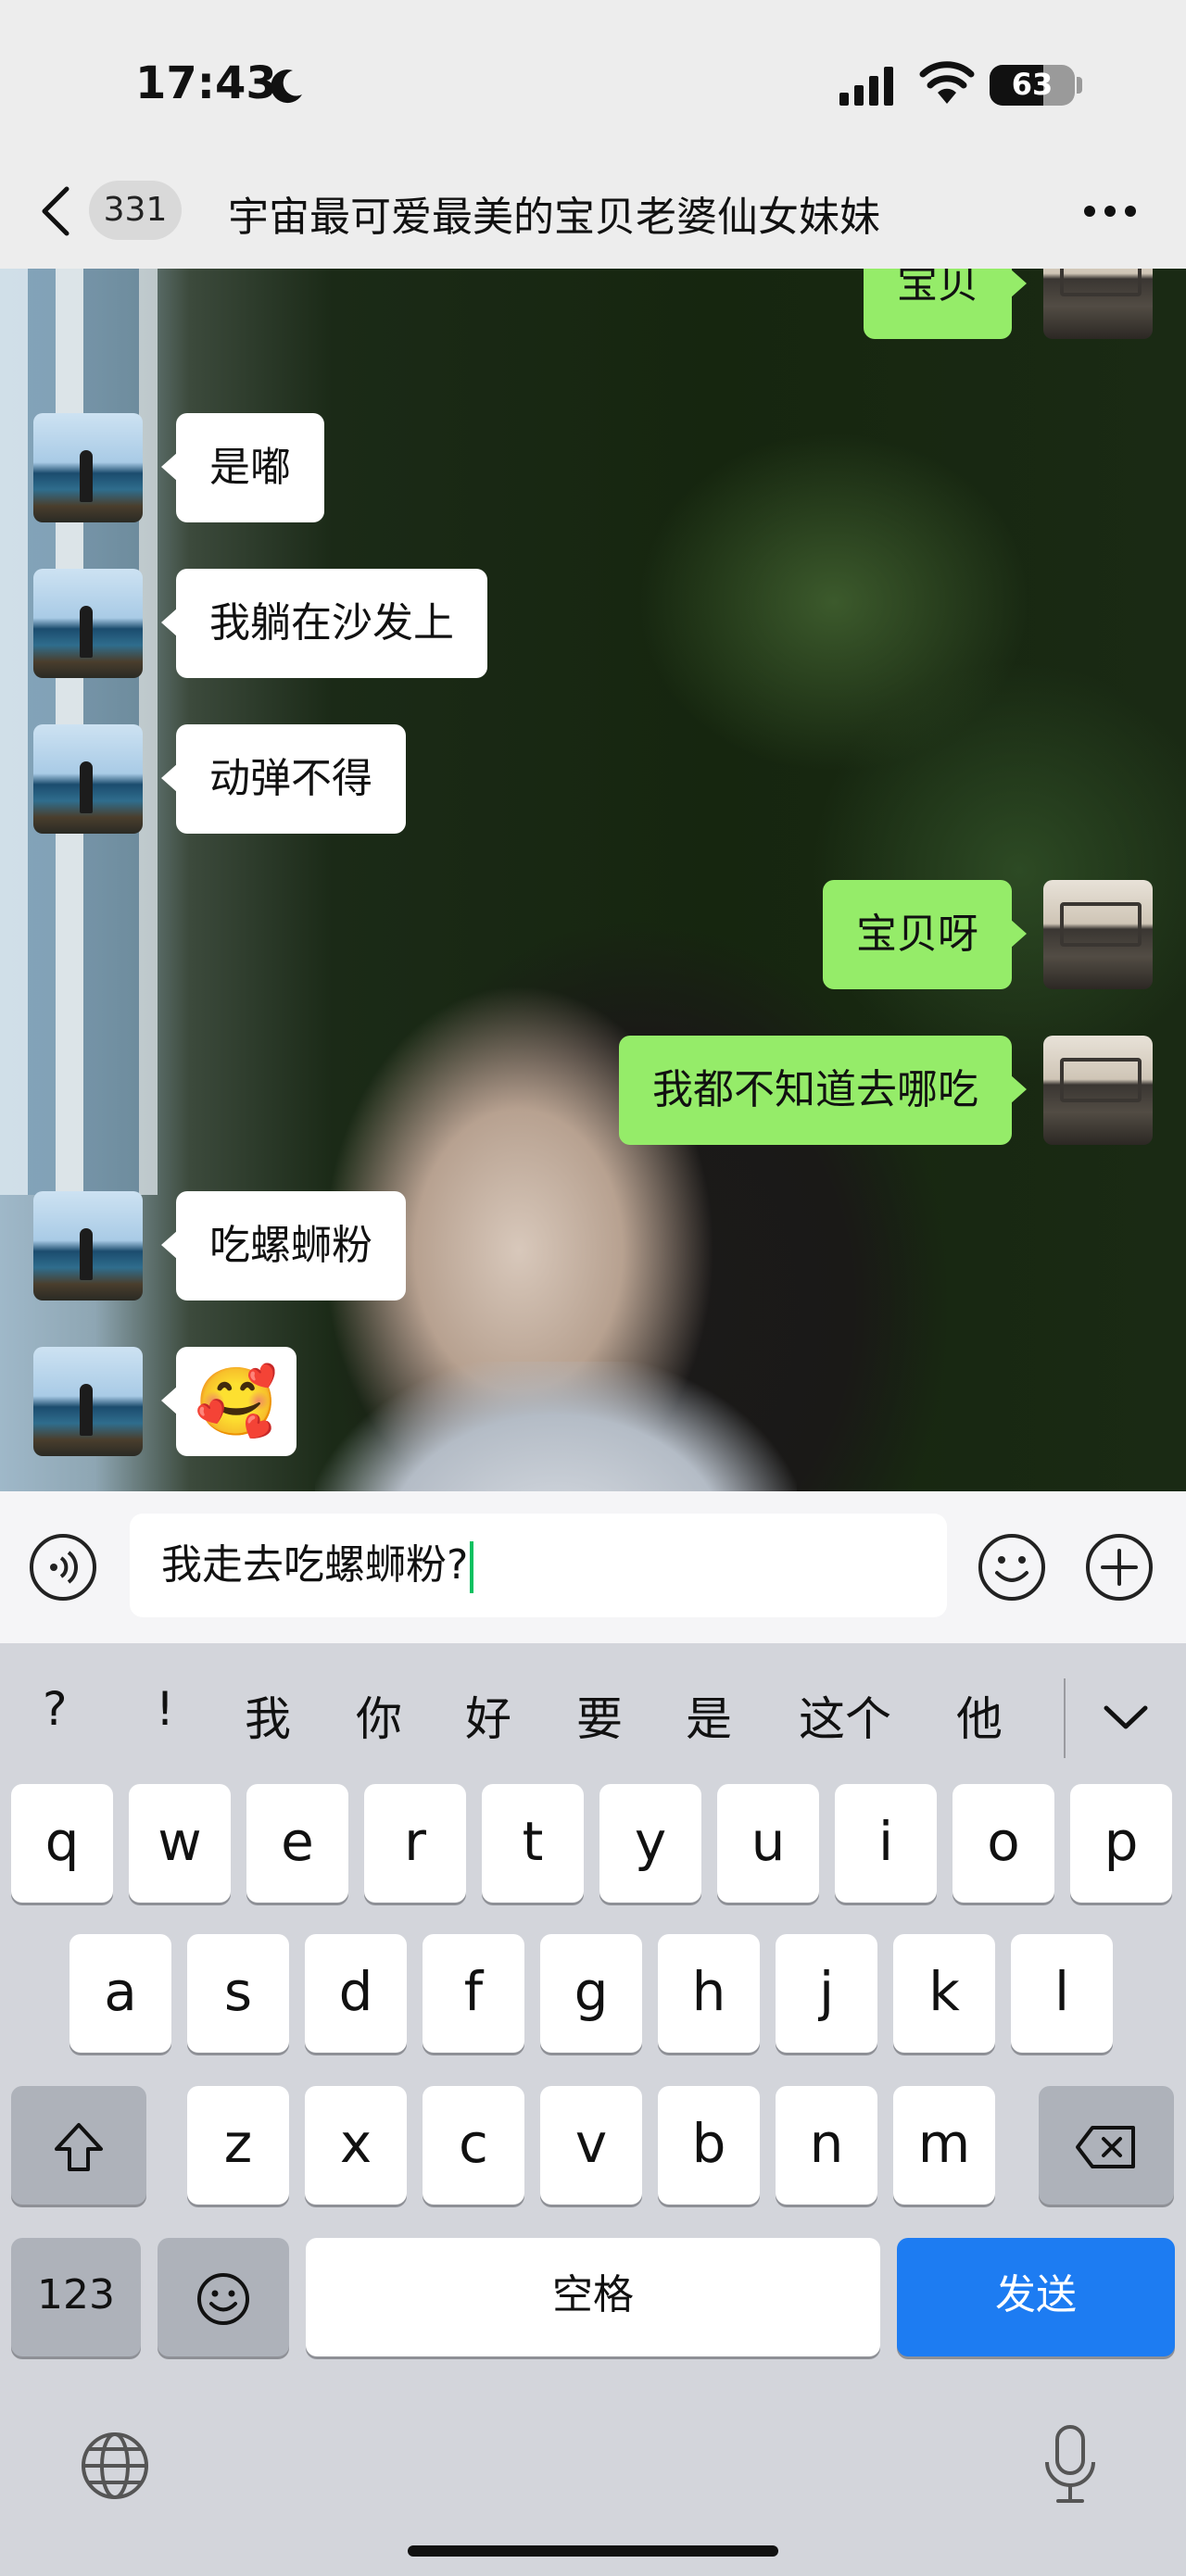 Image resolution: width=1186 pixels, height=2576 pixels. I want to click on shift-arrow-icon, so click(79, 2146).